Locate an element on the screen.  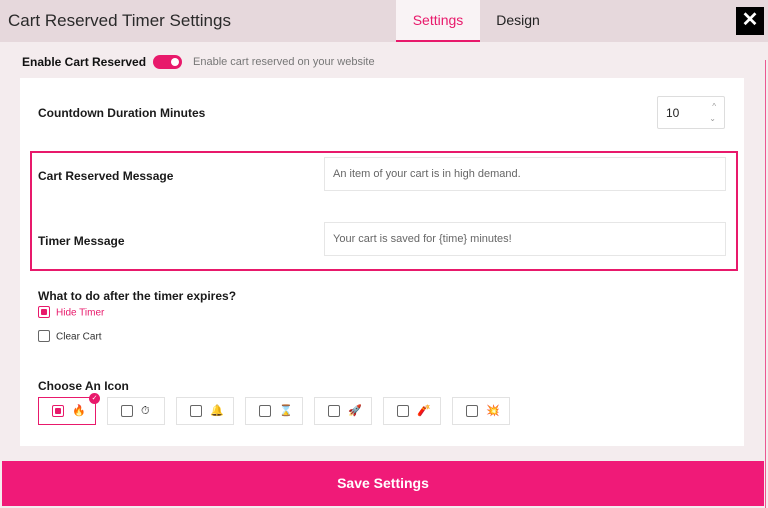
enable-description: Enable cart reserved on your website is located at coordinates (284, 62).